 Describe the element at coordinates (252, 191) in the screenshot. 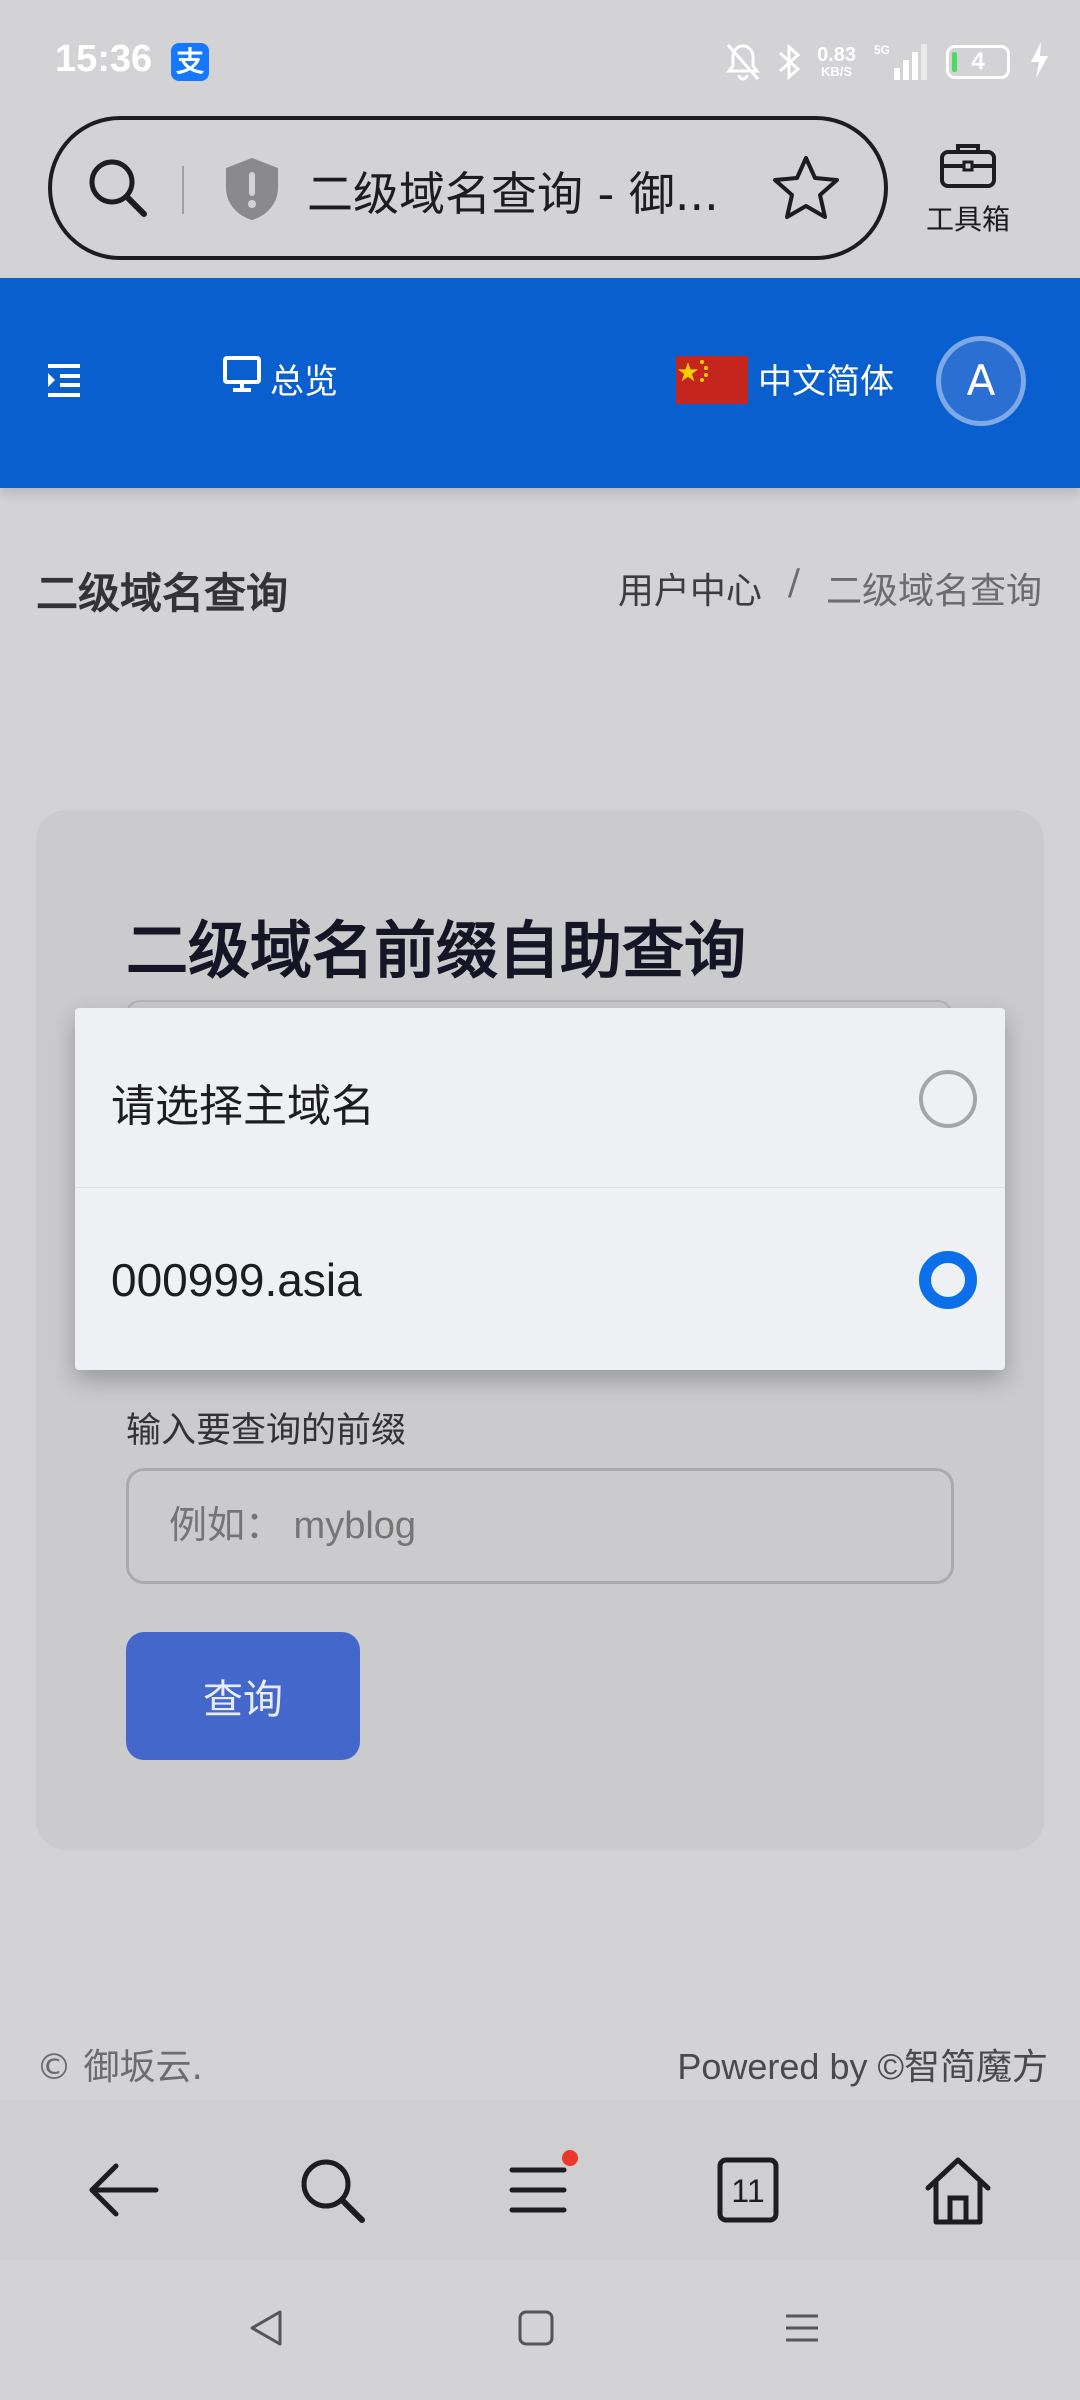

I see `shield-warning-icon` at that location.